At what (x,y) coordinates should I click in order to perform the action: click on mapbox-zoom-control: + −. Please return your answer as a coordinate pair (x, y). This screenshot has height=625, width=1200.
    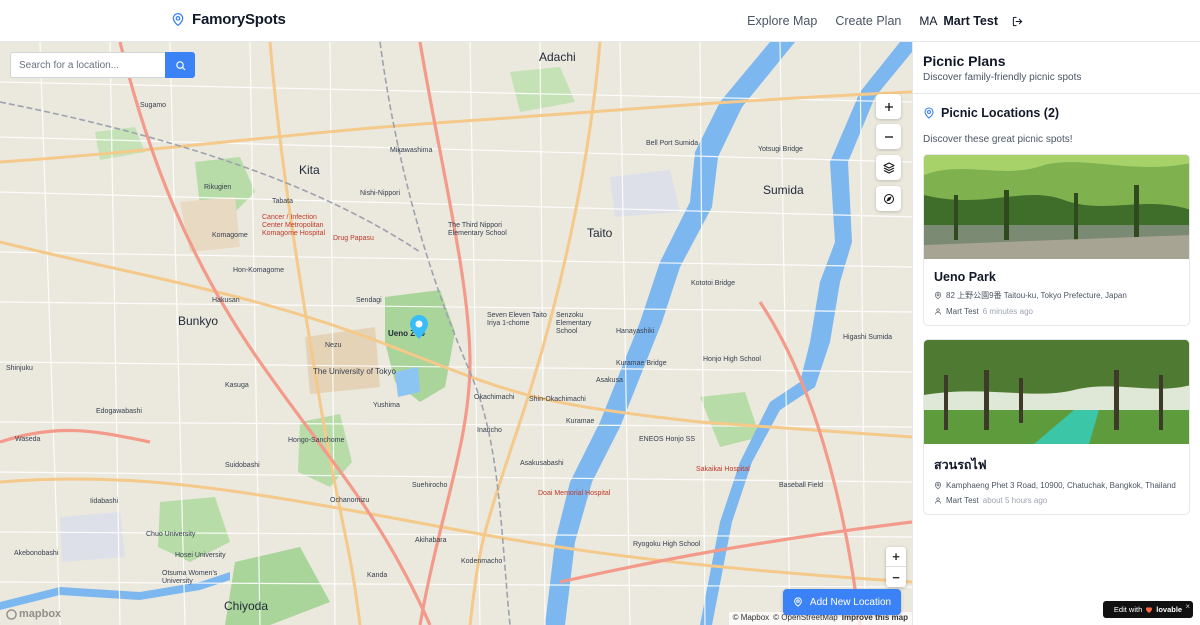
    Looking at the image, I should click on (896, 567).